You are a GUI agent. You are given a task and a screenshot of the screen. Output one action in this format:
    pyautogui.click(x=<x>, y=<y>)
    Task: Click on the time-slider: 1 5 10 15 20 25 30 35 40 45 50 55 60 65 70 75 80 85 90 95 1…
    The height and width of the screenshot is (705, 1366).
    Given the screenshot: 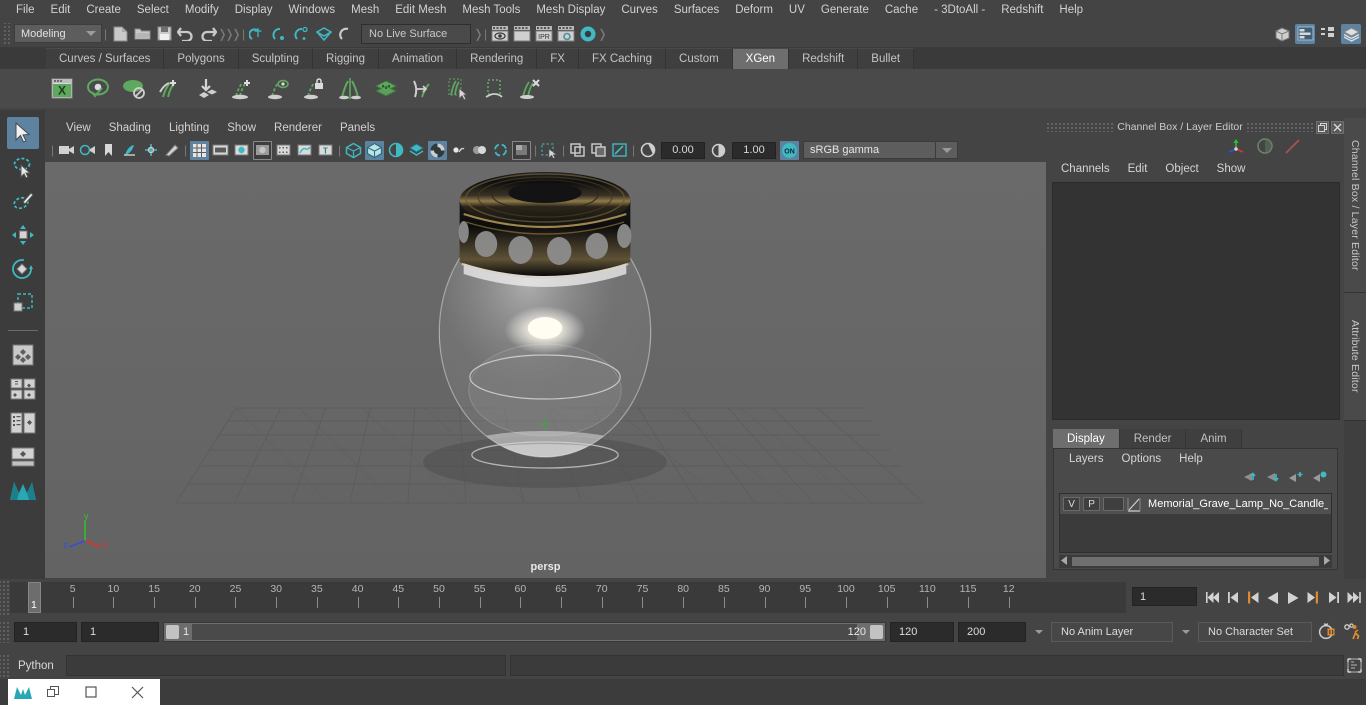 What is the action you would take?
    pyautogui.click(x=568, y=597)
    